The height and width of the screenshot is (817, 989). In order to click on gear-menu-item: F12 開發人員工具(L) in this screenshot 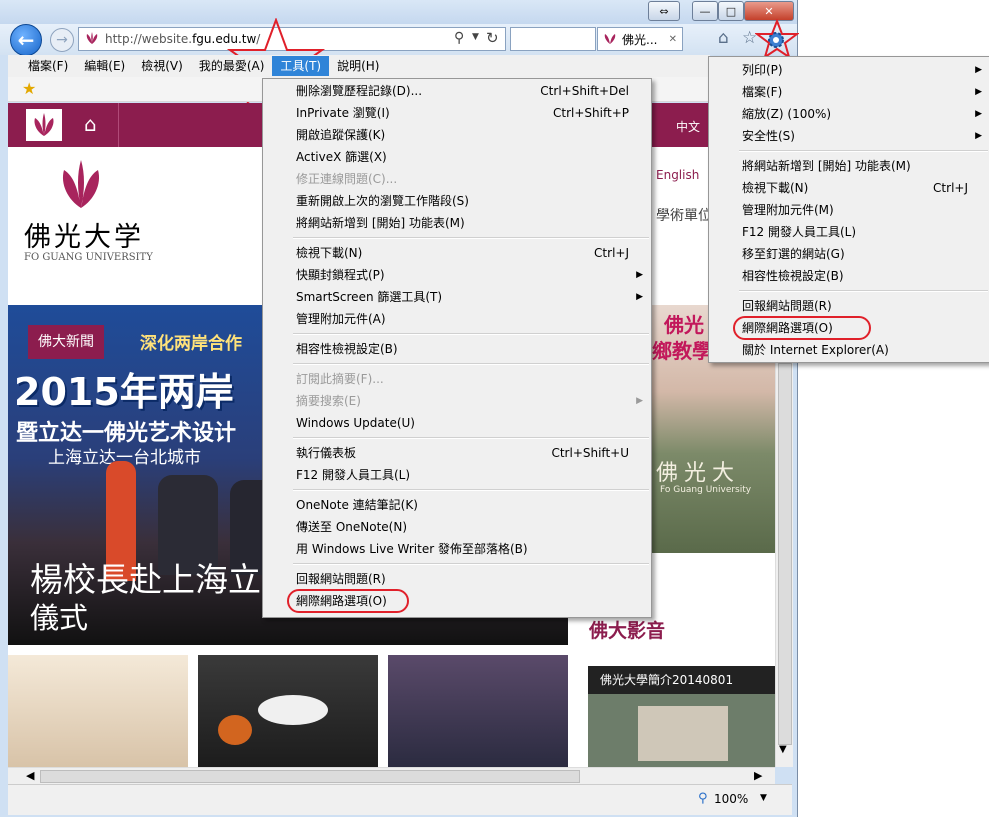, I will do `click(849, 232)`.